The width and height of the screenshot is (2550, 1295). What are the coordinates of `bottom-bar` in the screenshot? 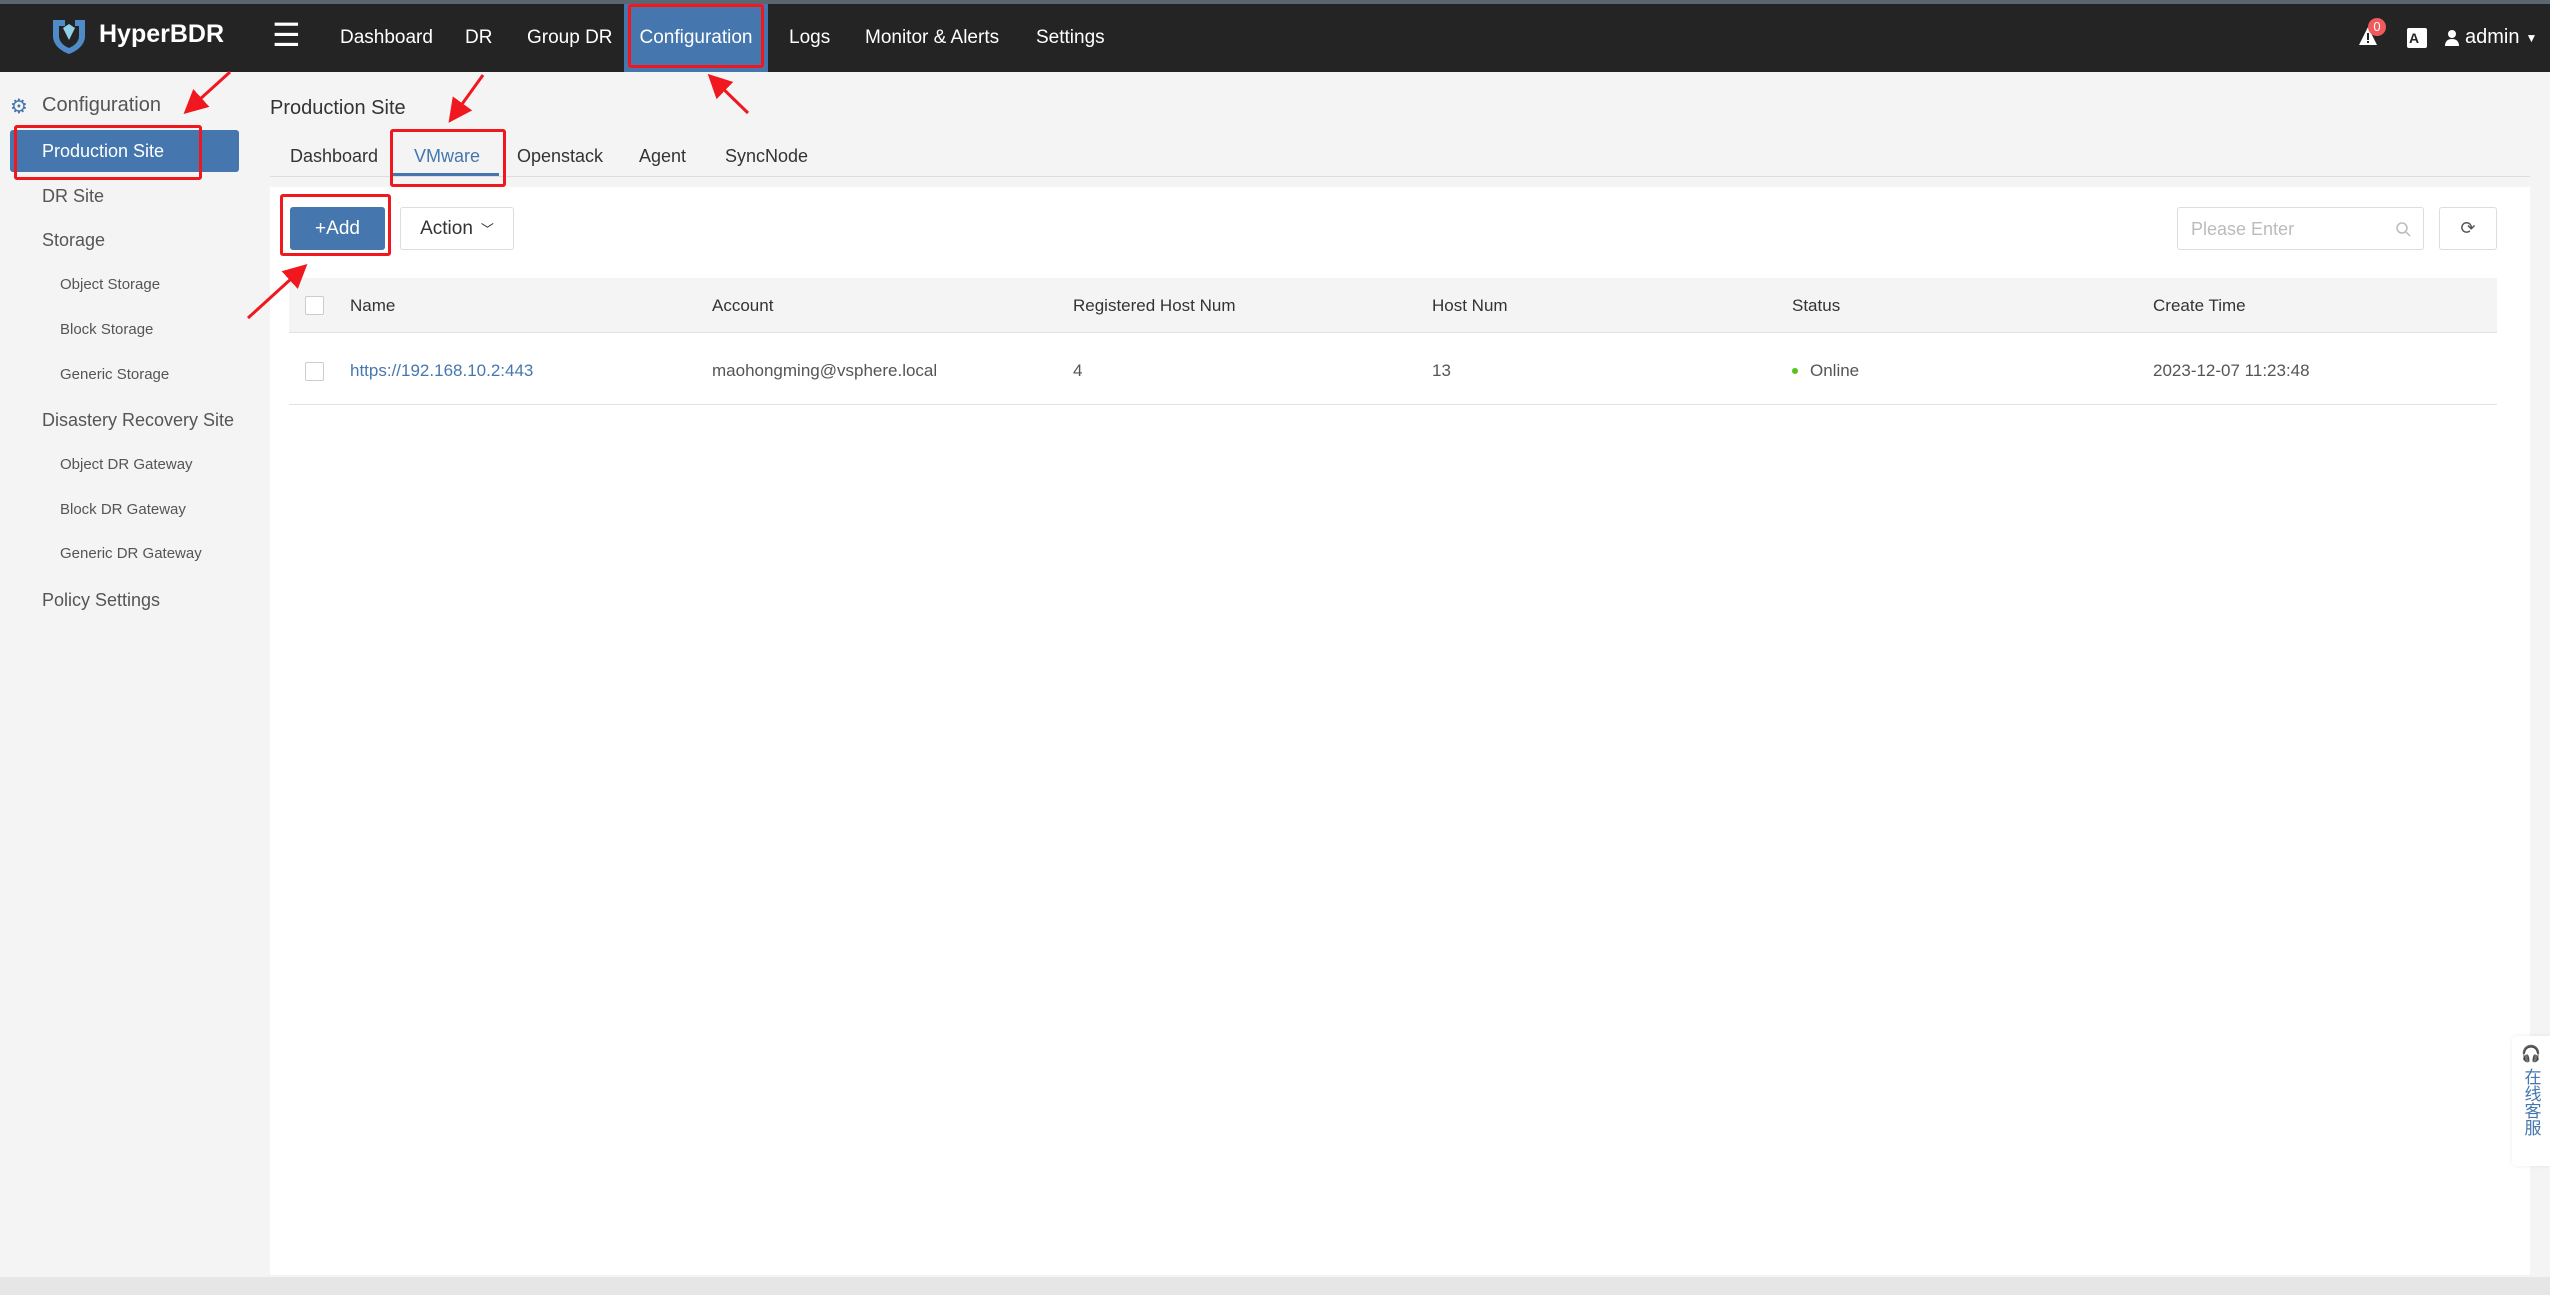 It's located at (1275, 1286).